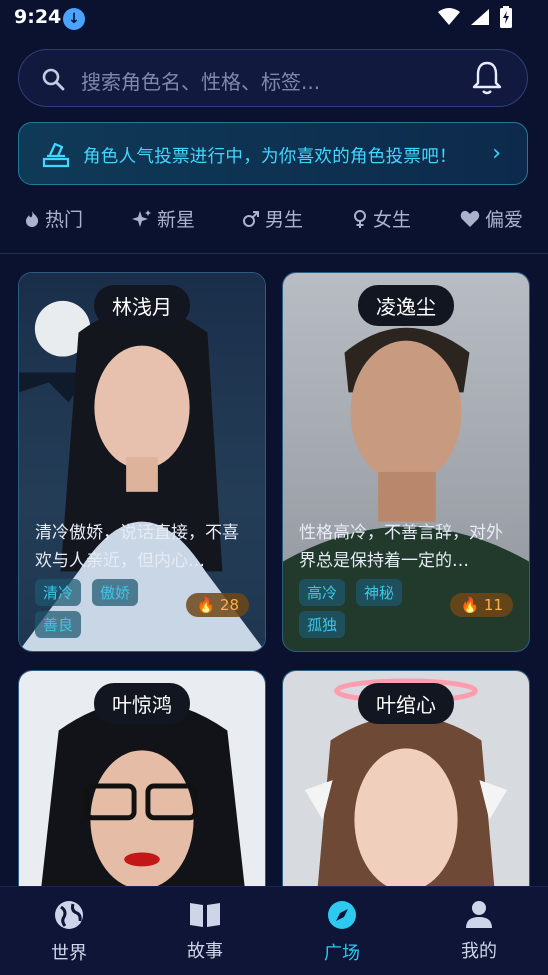 The height and width of the screenshot is (975, 548). Describe the element at coordinates (479, 914) in the screenshot. I see `user-icon` at that location.